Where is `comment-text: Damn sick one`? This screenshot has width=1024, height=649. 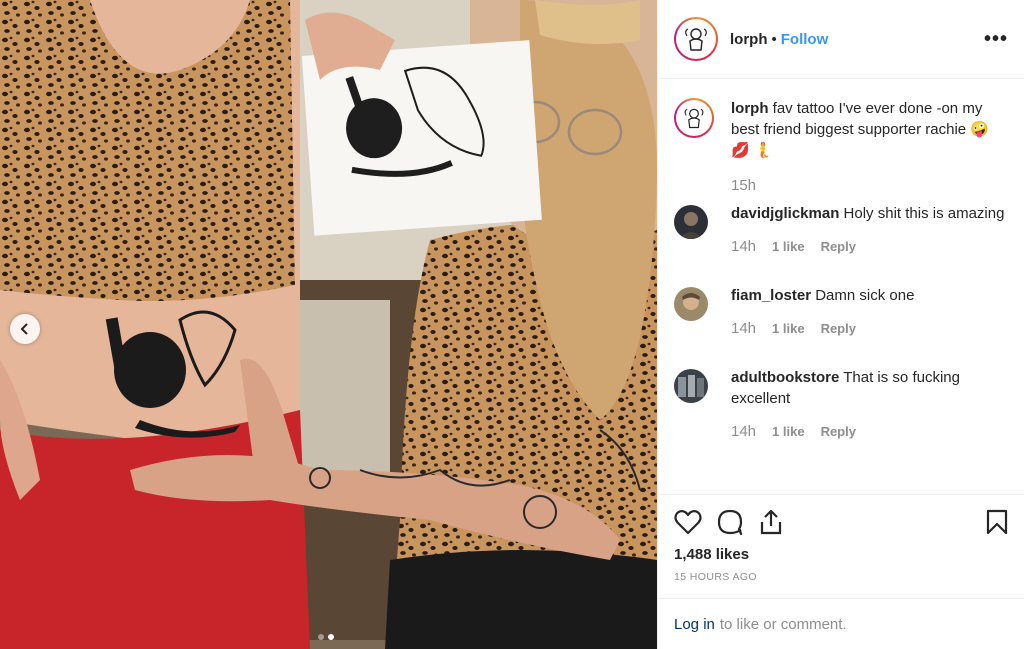
comment-text: Damn sick one is located at coordinates (865, 295).